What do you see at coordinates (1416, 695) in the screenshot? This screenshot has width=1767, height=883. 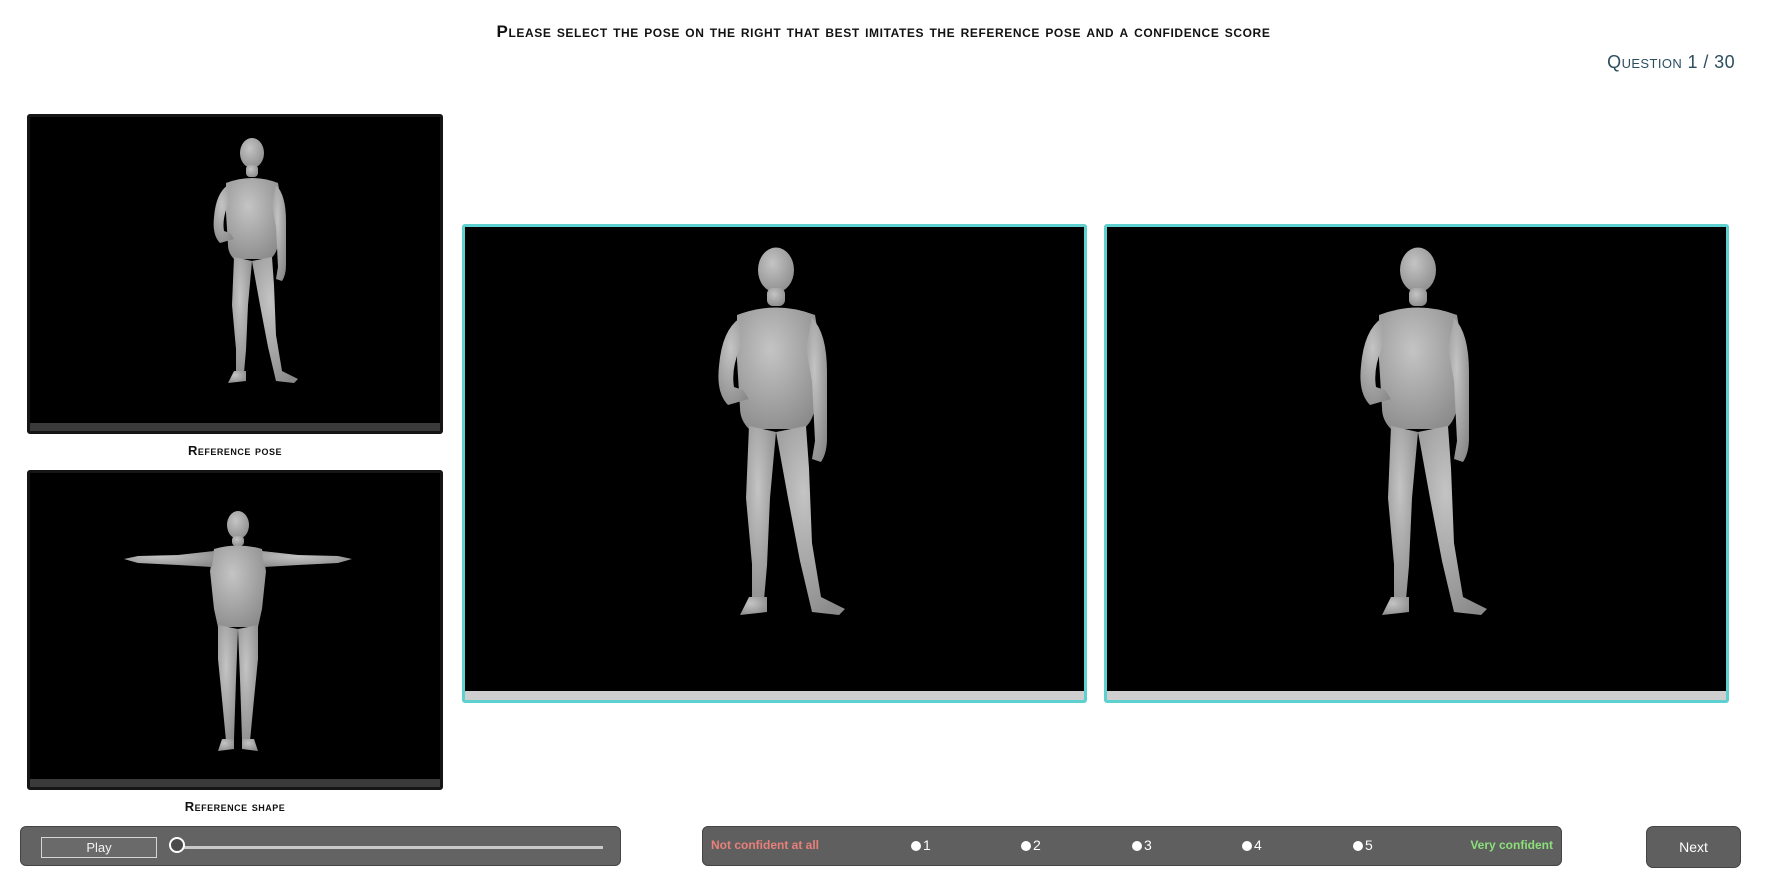 I see `candidate-b-bar` at bounding box center [1416, 695].